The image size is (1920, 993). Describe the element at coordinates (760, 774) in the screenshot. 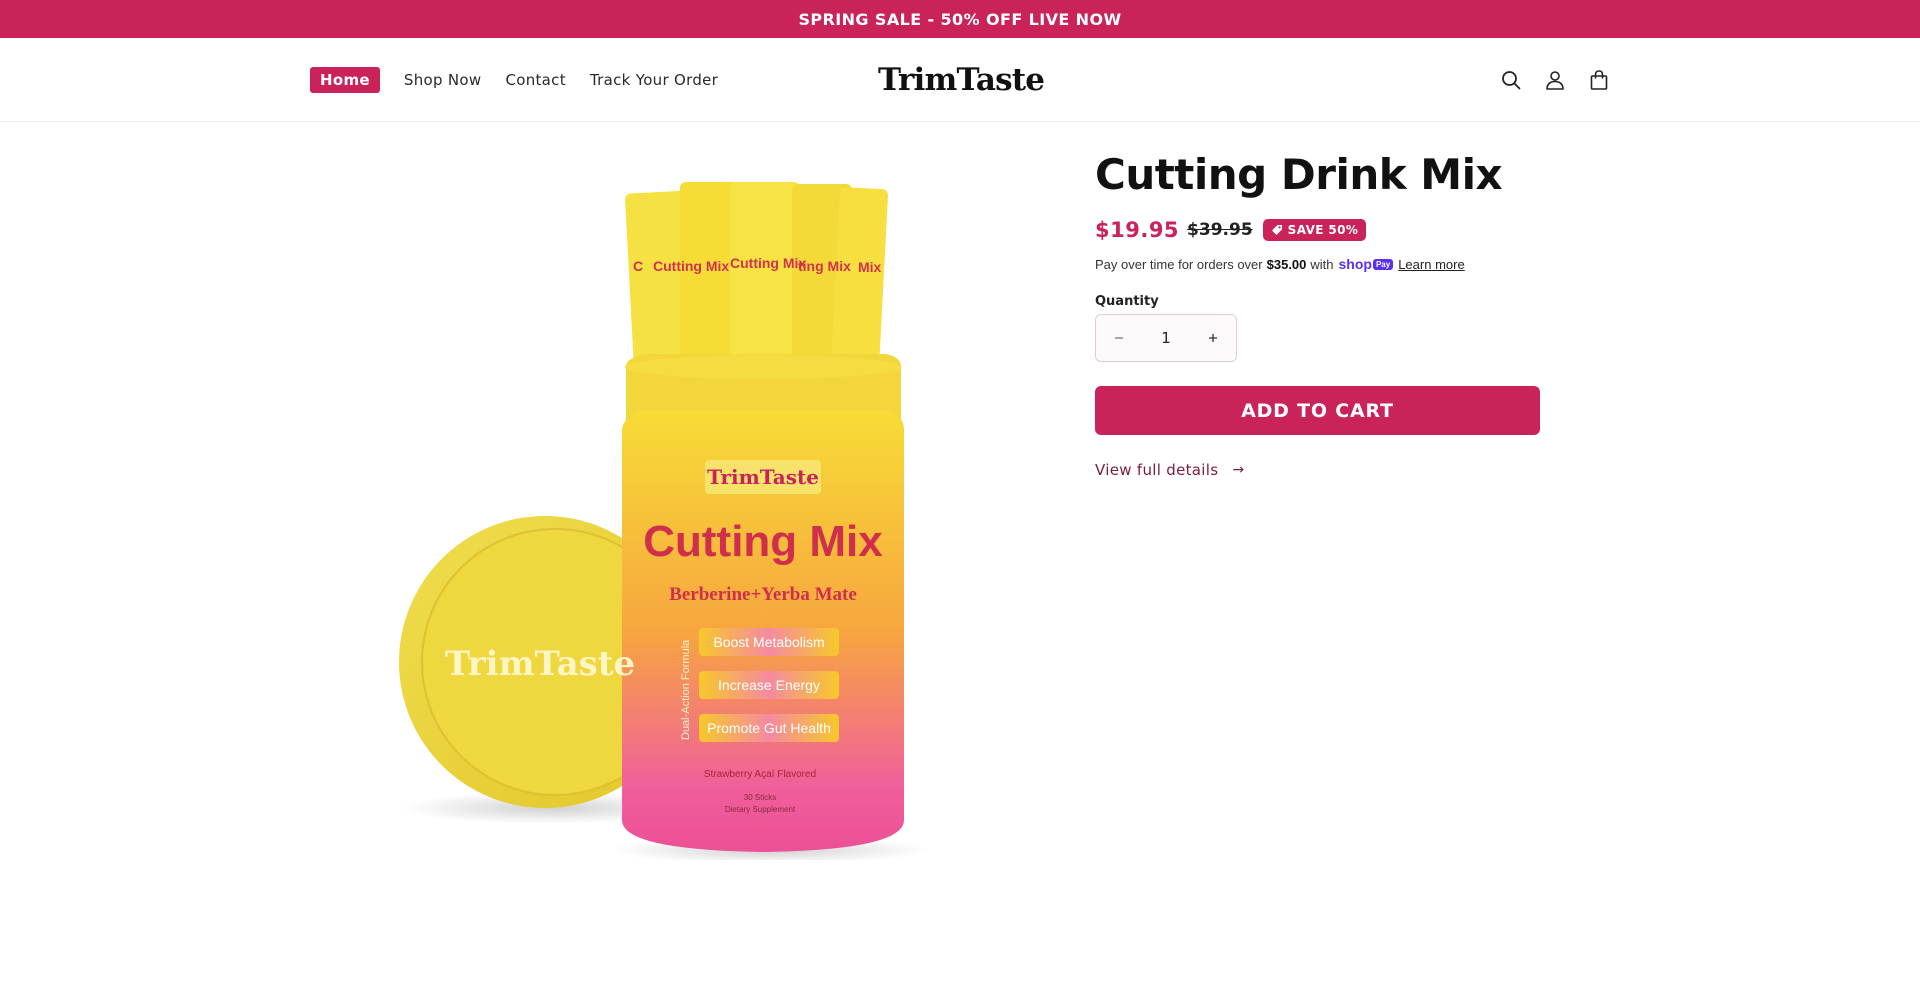

I see `svg-text: Strawberry Açaí Flavored` at that location.